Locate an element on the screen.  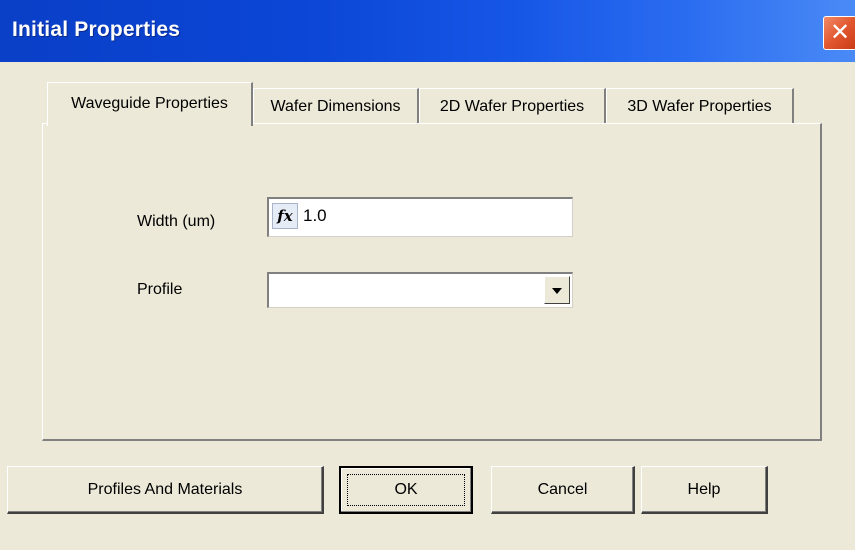
fx-icon-text: fx is located at coordinates (285, 216).